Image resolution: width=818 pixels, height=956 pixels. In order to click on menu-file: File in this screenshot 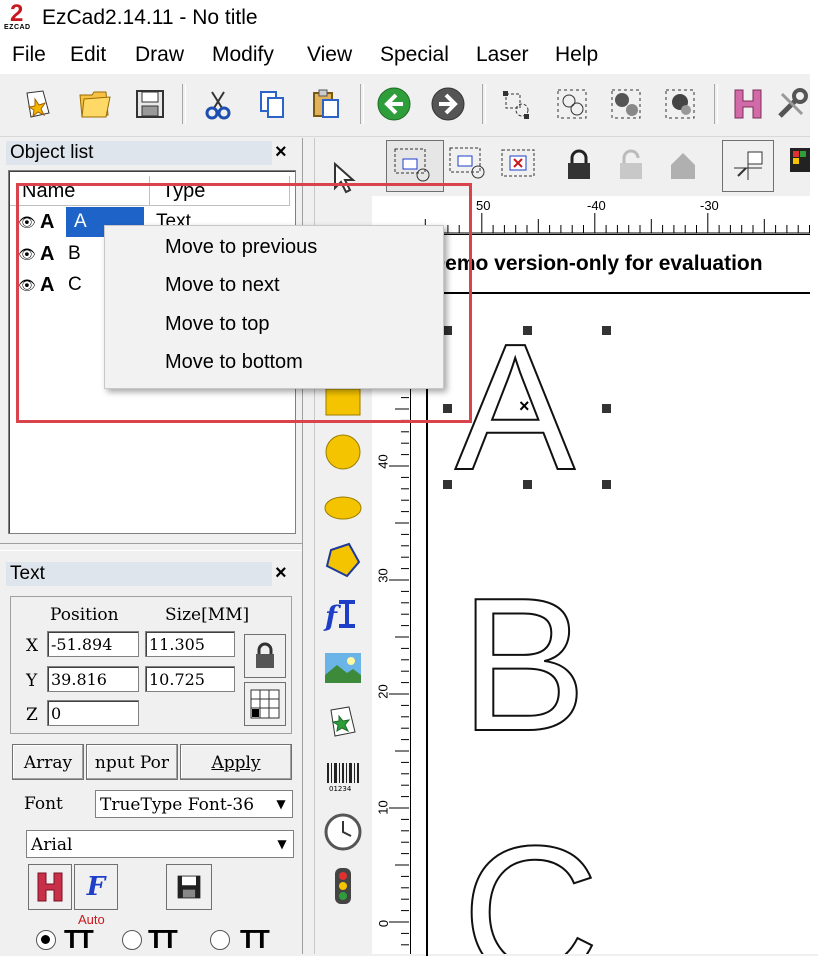, I will do `click(29, 55)`.